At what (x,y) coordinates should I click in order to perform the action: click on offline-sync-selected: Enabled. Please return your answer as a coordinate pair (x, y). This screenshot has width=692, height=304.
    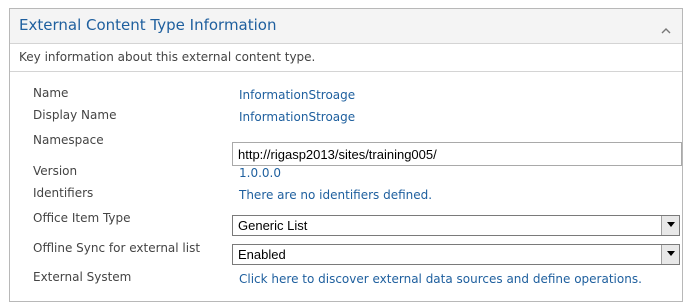
    Looking at the image, I should click on (262, 254).